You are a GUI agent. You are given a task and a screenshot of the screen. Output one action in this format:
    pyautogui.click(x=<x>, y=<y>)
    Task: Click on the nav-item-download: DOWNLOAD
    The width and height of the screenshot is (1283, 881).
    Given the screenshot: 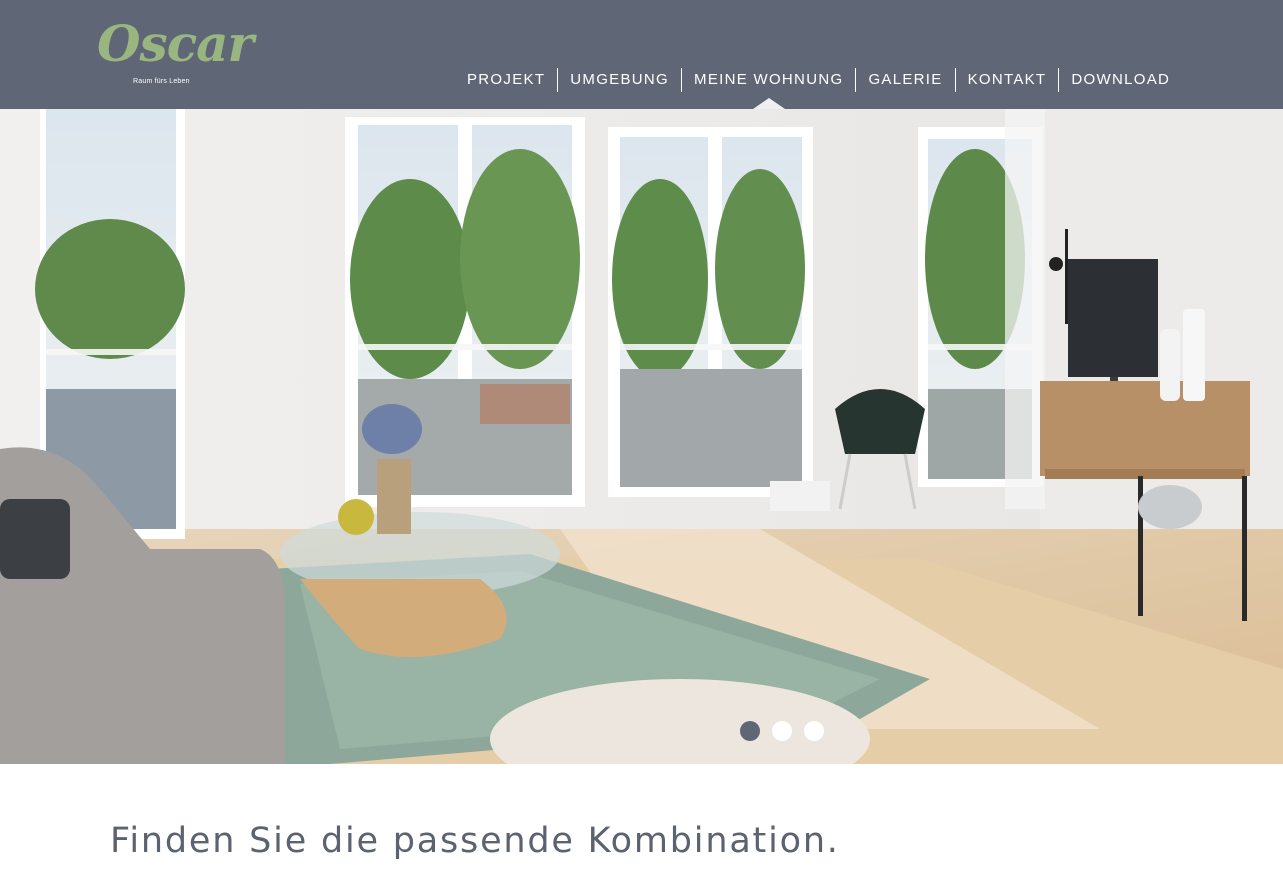 What is the action you would take?
    pyautogui.click(x=1120, y=80)
    